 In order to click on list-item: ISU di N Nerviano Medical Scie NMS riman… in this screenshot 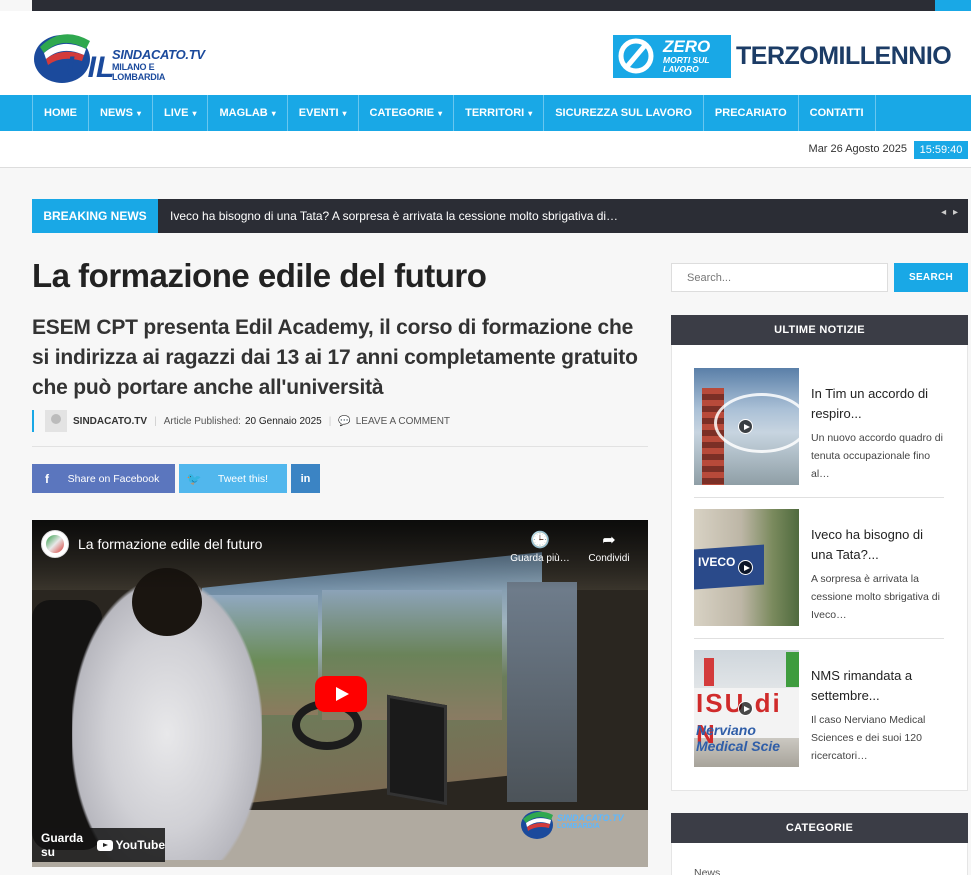, I will do `click(819, 709)`.